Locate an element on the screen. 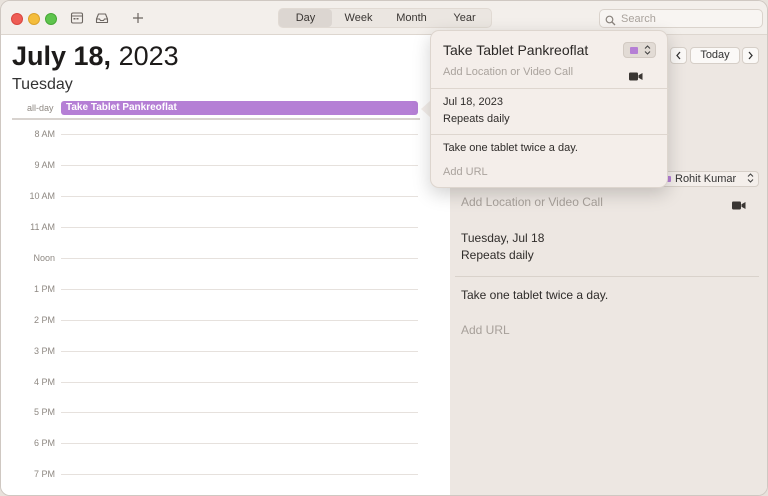  view-switcher: Day Week Month Year is located at coordinates (385, 18).